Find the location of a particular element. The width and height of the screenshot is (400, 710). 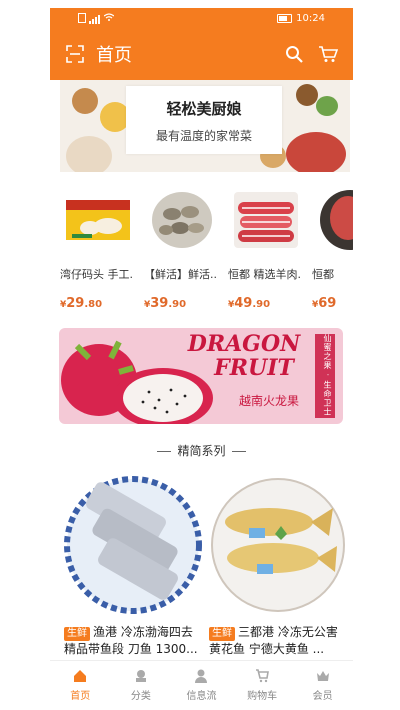

yellow-croaker-image is located at coordinates (278, 545).